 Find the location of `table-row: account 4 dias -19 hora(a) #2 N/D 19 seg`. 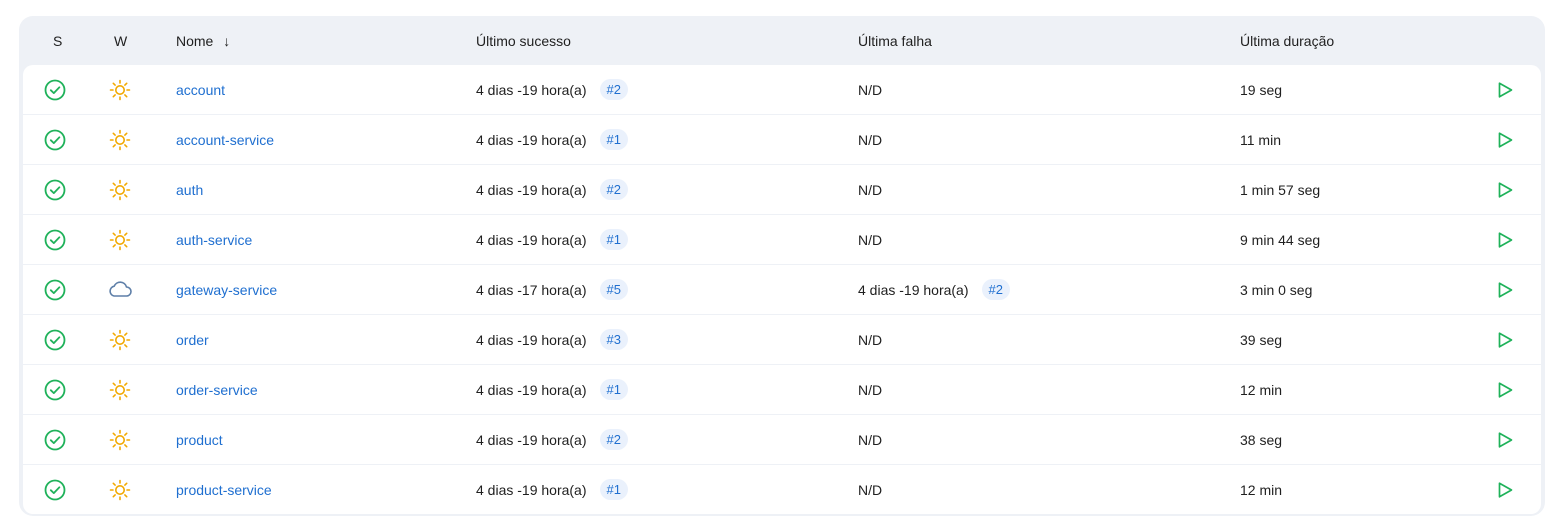

table-row: account 4 dias -19 hora(a) #2 N/D 19 seg is located at coordinates (782, 89).